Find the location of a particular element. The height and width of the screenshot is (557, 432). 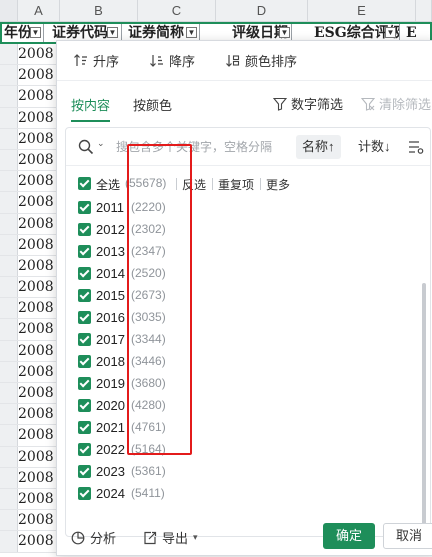

export-button: 导出 ▾ is located at coordinates (170, 537).